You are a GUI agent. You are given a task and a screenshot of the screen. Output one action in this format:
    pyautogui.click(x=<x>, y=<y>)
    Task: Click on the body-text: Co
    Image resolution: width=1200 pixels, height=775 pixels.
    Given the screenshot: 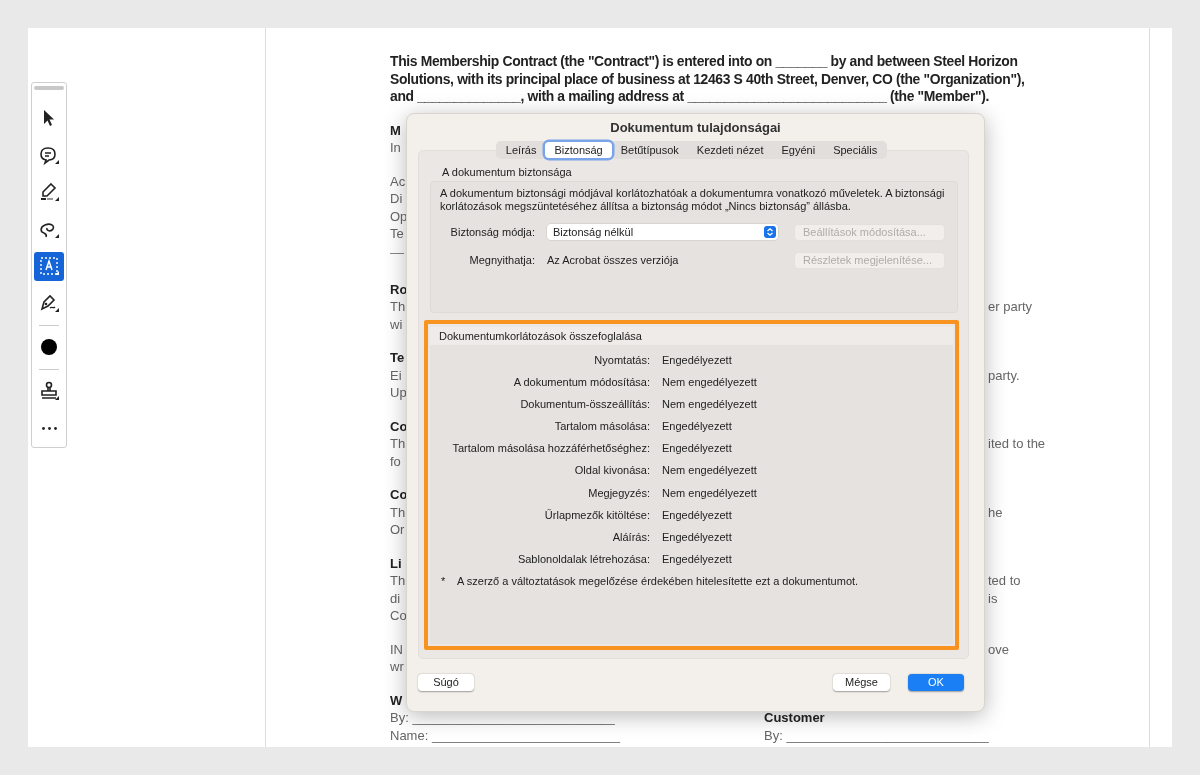 What is the action you would take?
    pyautogui.click(x=398, y=616)
    